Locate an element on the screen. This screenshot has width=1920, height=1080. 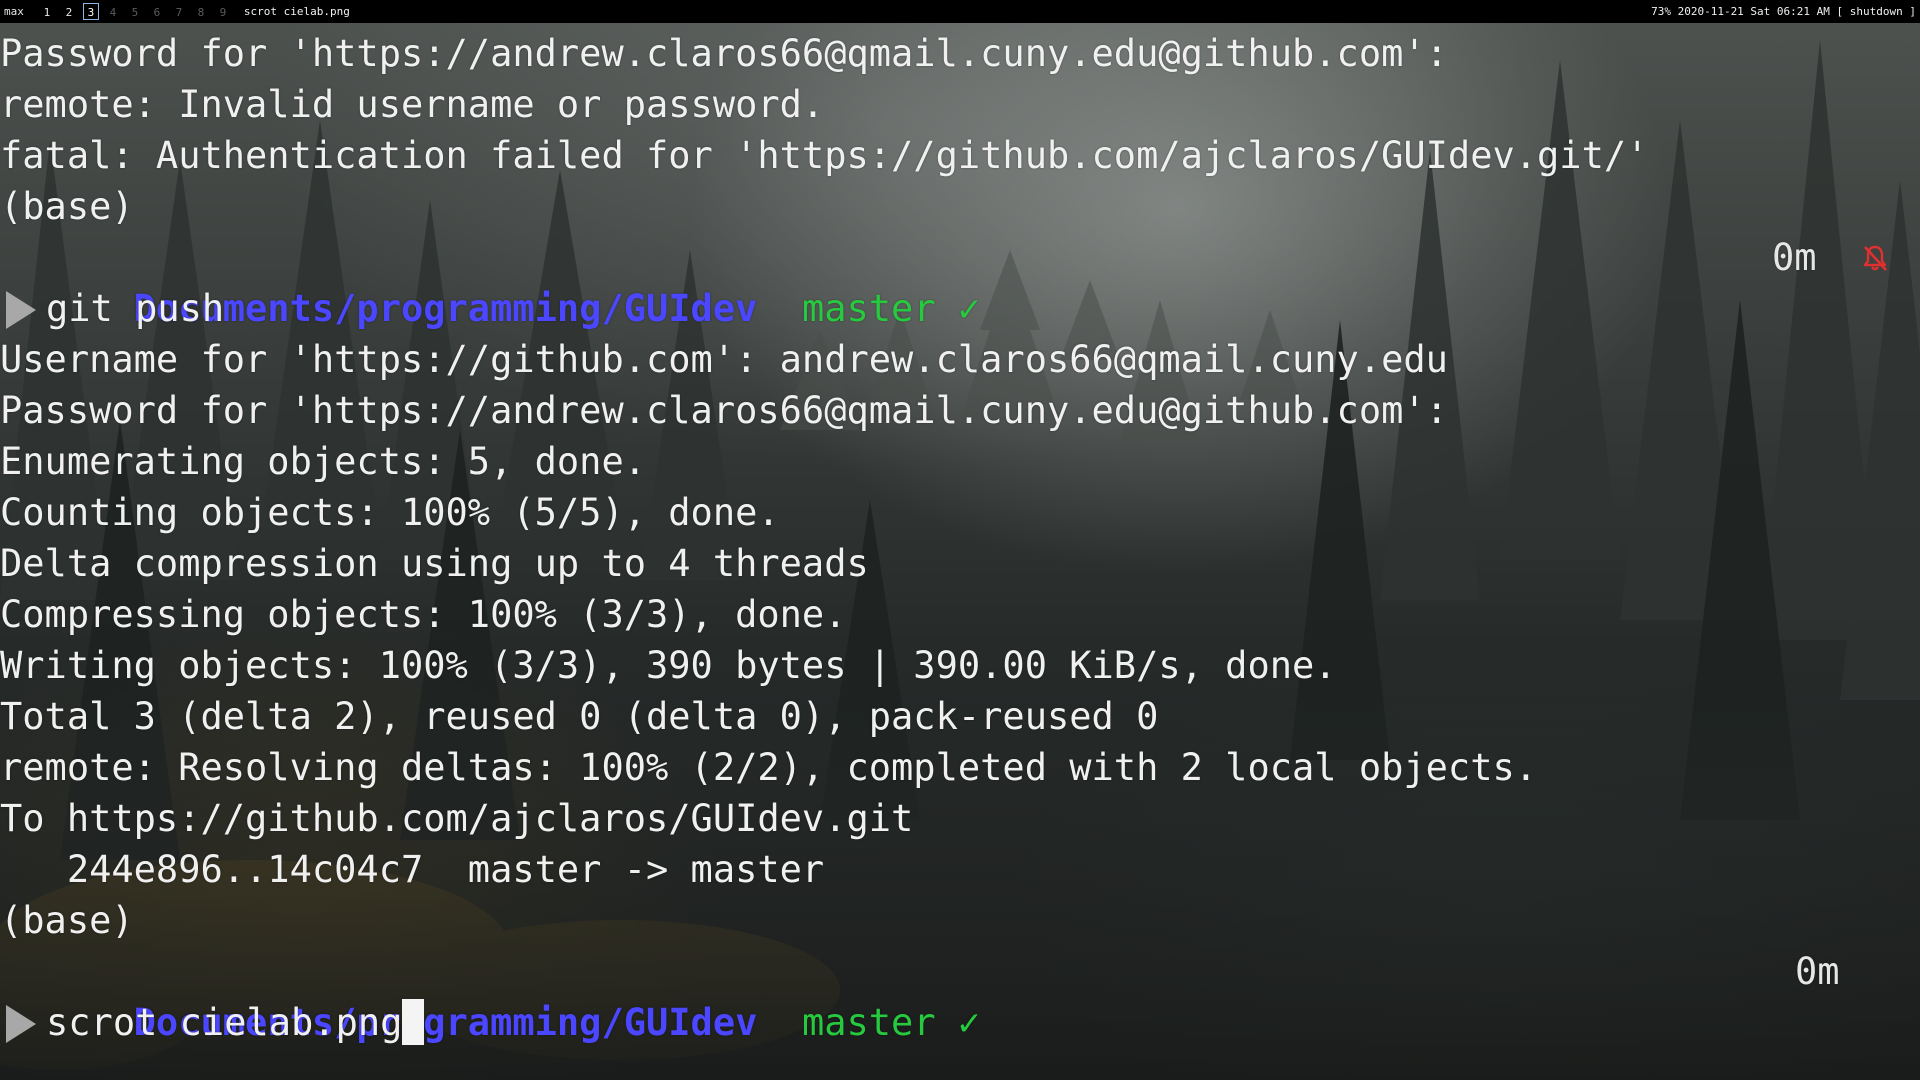
workspace-4: 4 is located at coordinates (113, 12).